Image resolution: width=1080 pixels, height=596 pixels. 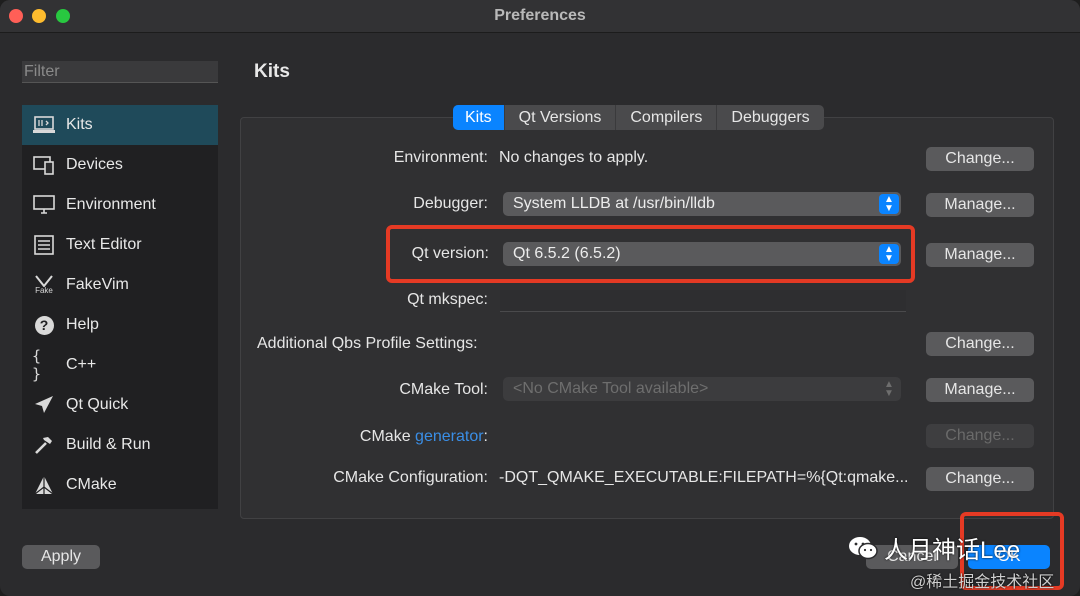 I want to click on sidebar-item-qt-quick: Qt Quick, so click(x=120, y=405).